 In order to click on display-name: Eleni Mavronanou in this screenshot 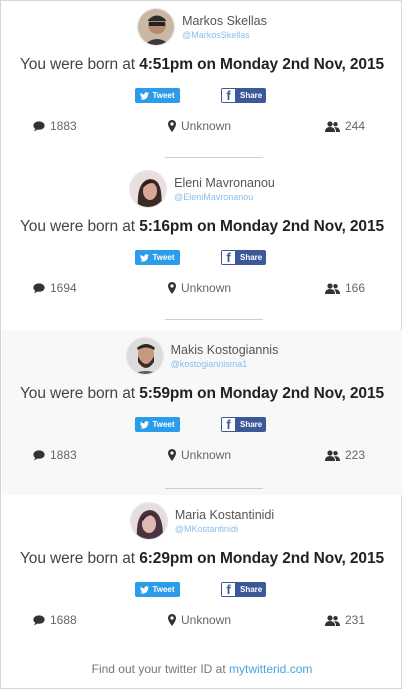, I will do `click(224, 182)`.